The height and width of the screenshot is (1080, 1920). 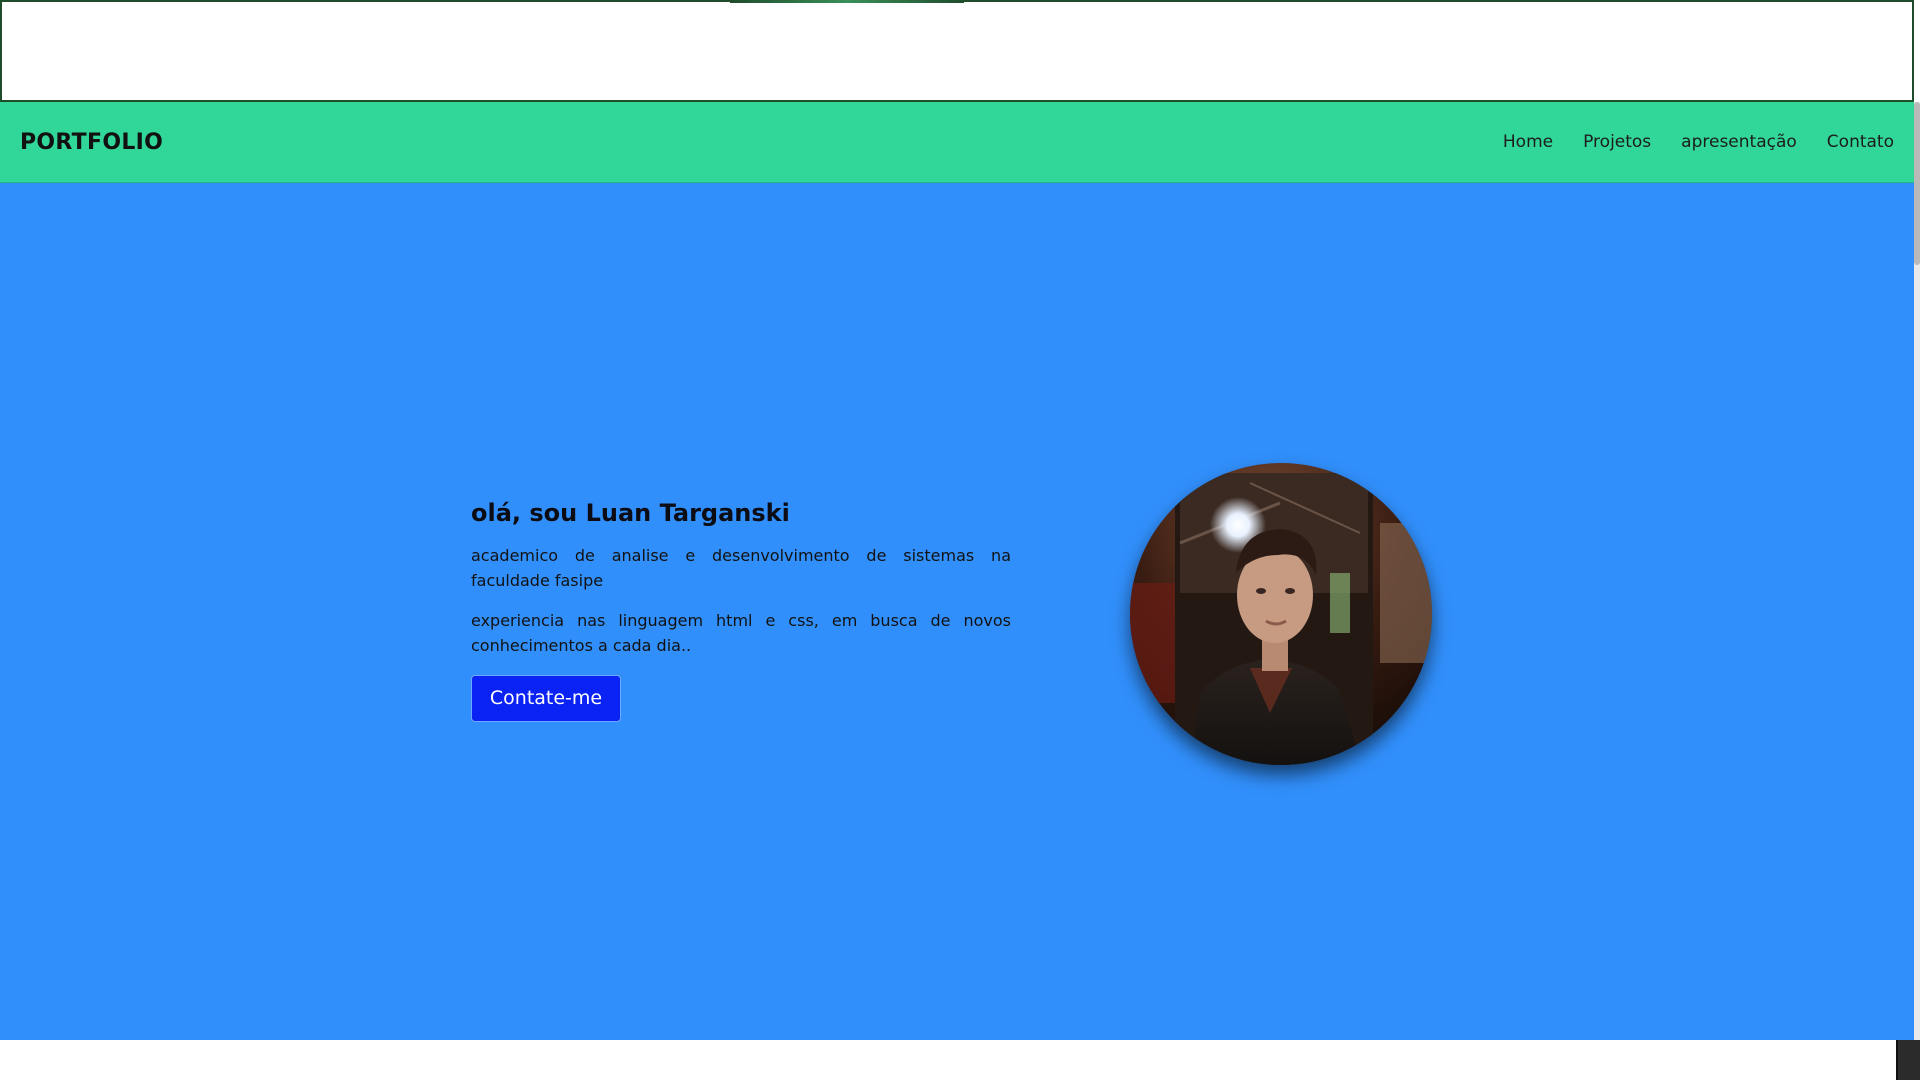 I want to click on portrait-photo-icon, so click(x=1281, y=614).